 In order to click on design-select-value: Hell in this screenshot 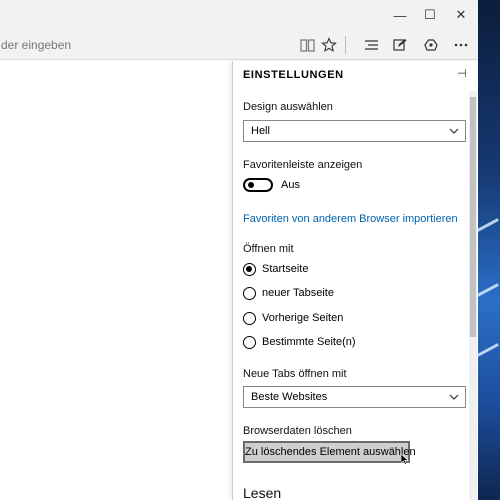, I will do `click(260, 131)`.